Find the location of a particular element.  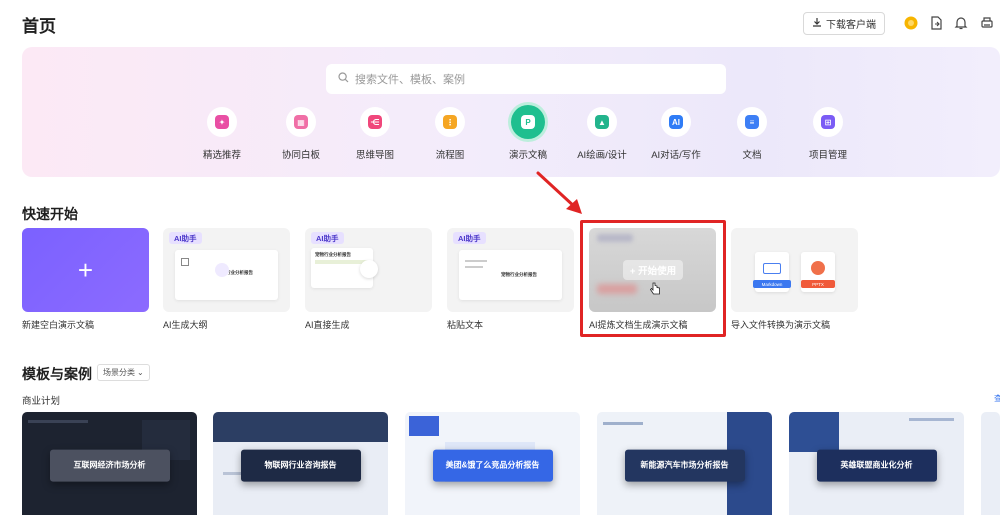

mindmap-icon: ⋲ is located at coordinates (375, 122).